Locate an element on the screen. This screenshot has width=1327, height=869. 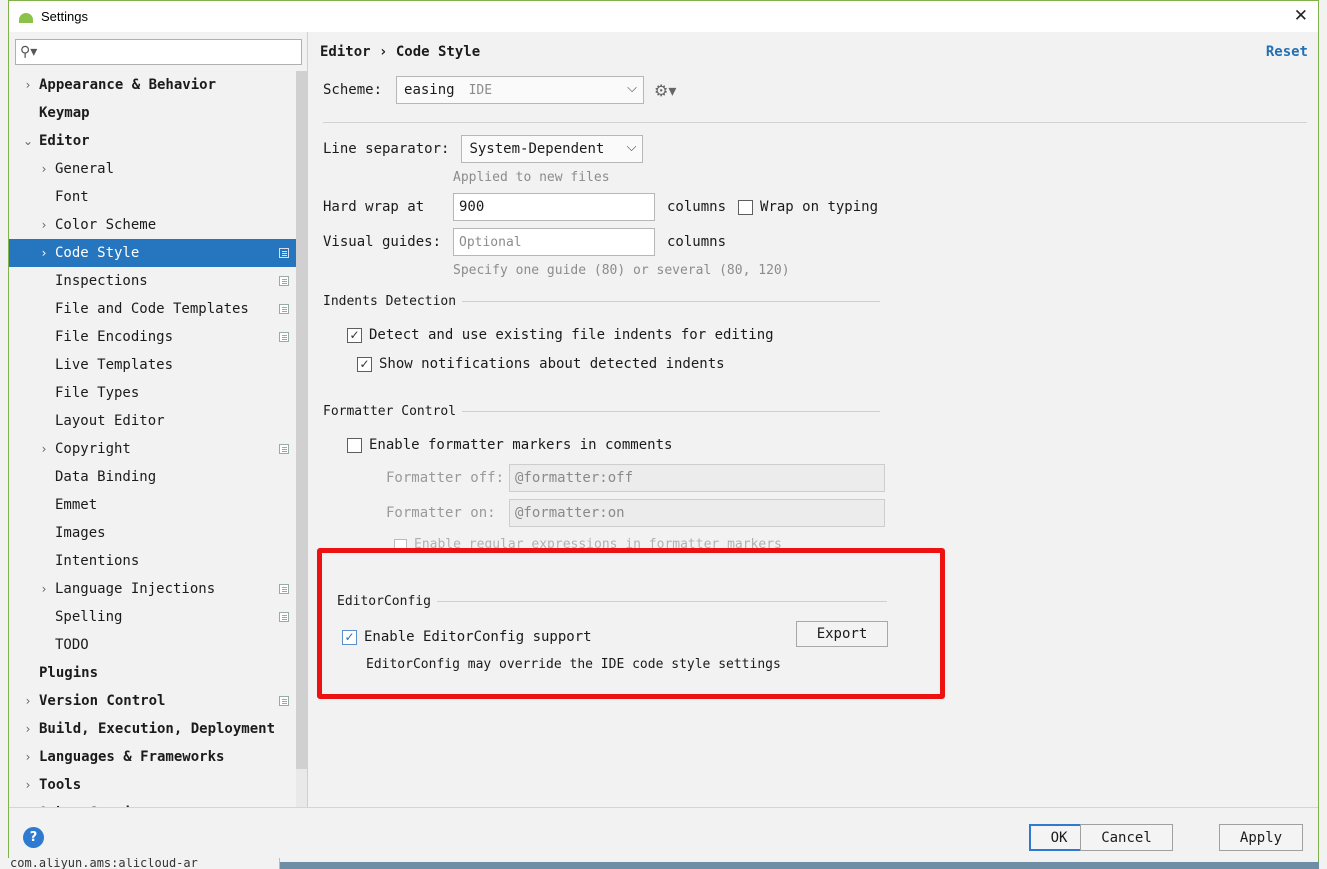
sidebar-item: › Tools is located at coordinates (152, 785).